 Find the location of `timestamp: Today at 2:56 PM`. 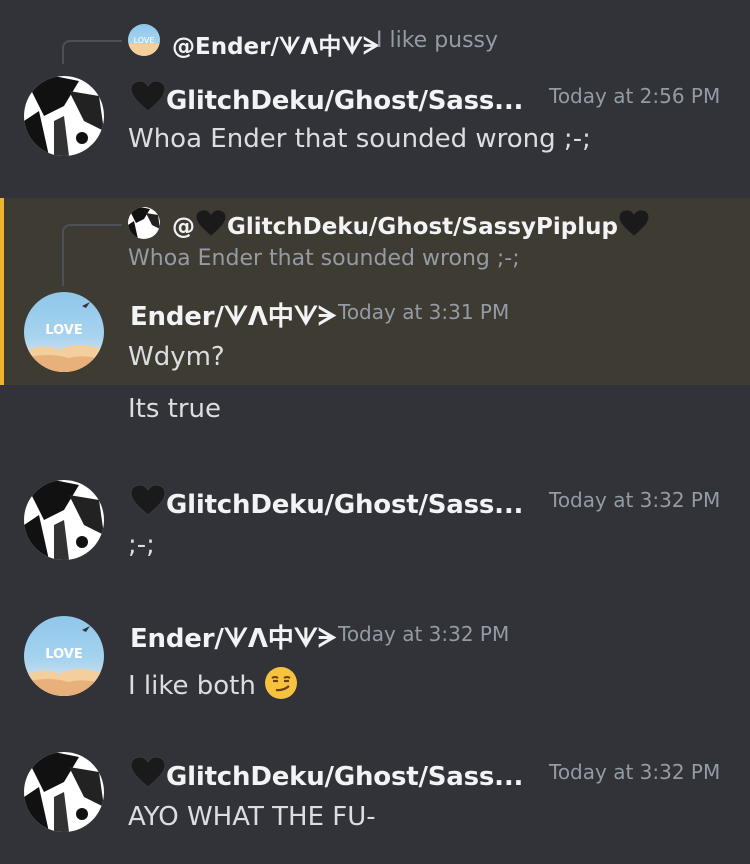

timestamp: Today at 2:56 PM is located at coordinates (634, 96).